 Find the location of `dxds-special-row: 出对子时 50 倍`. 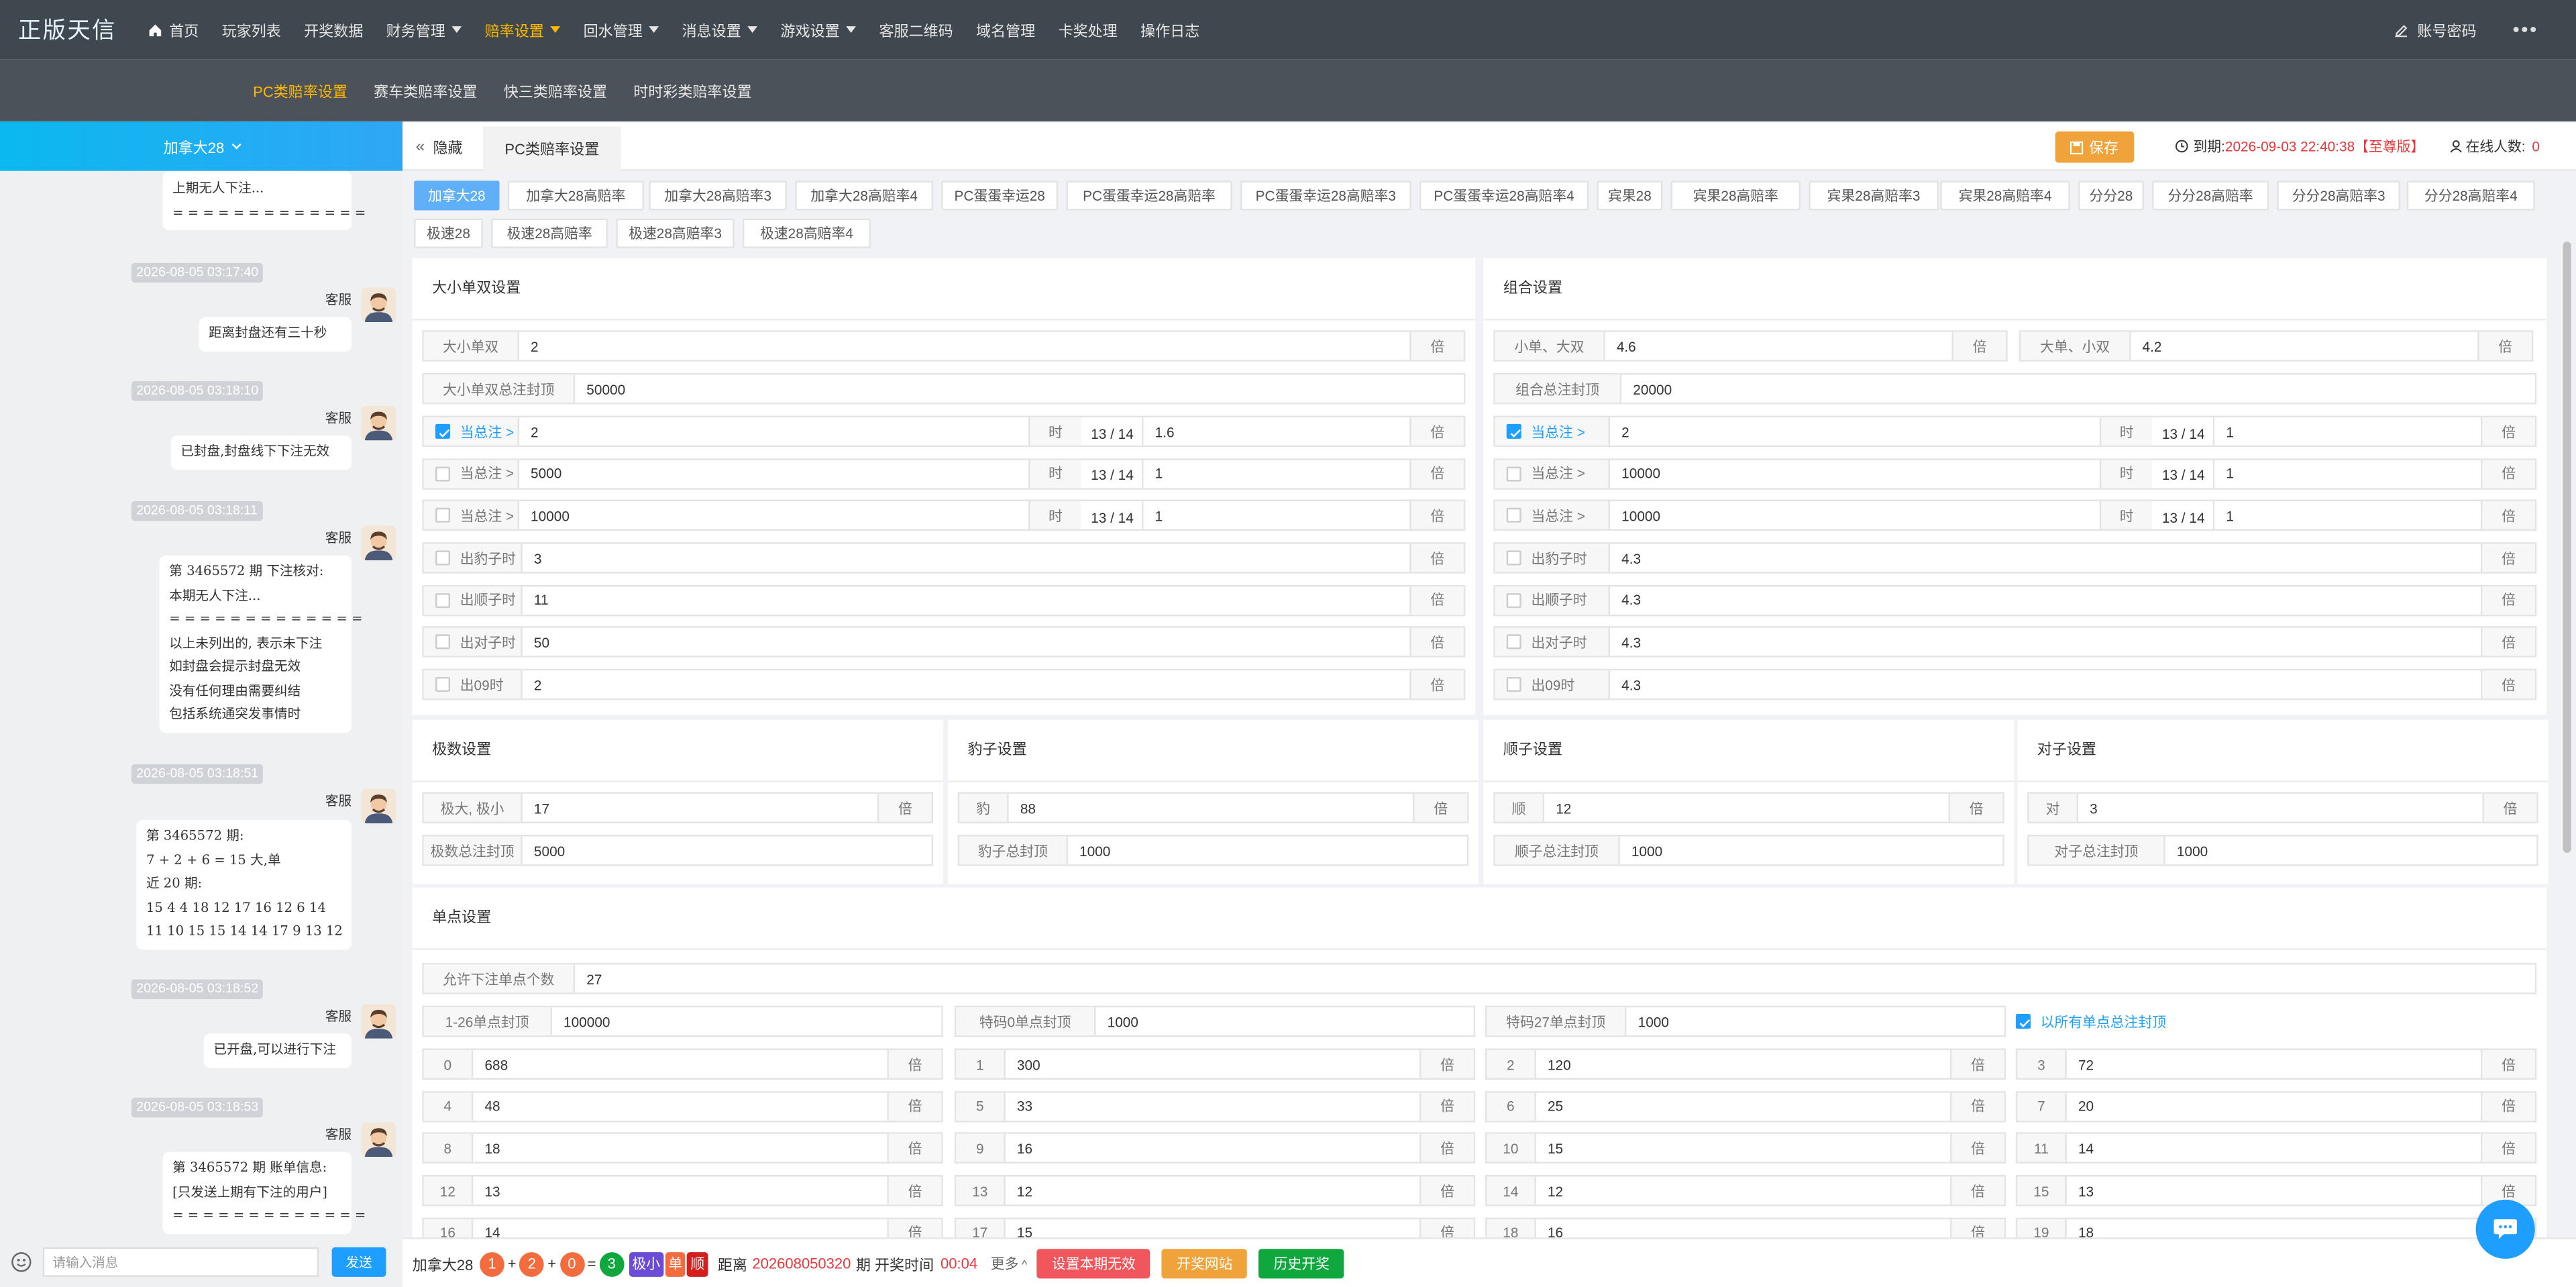

dxds-special-row: 出对子时 50 倍 is located at coordinates (944, 642).